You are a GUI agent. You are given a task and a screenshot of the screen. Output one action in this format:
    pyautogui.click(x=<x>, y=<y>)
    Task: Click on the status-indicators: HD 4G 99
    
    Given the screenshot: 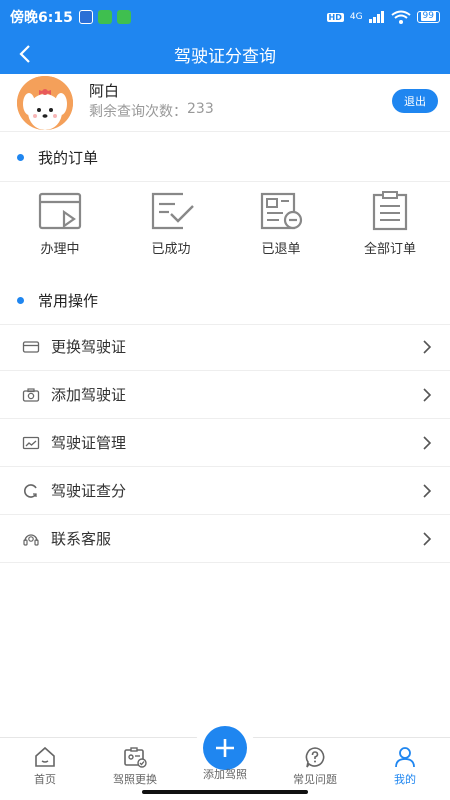 What is the action you would take?
    pyautogui.click(x=383, y=17)
    